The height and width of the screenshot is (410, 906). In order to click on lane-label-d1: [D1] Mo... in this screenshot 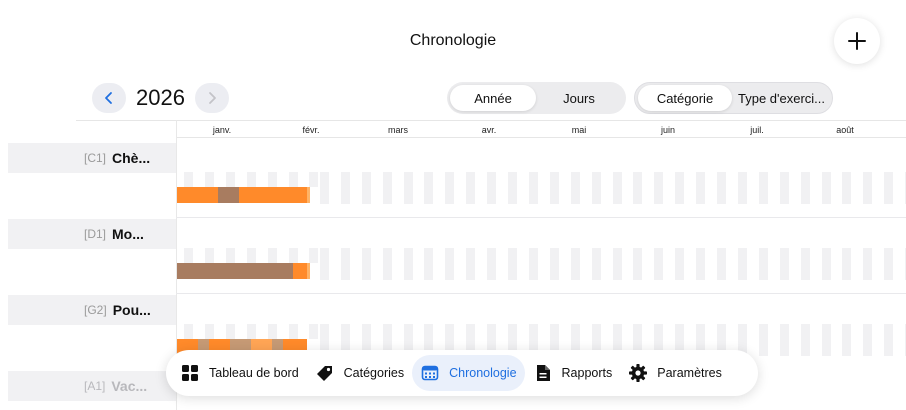, I will do `click(92, 234)`.